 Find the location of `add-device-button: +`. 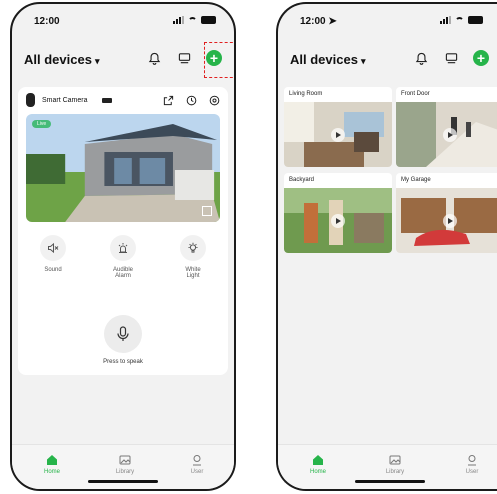

add-device-button: + is located at coordinates (481, 58).